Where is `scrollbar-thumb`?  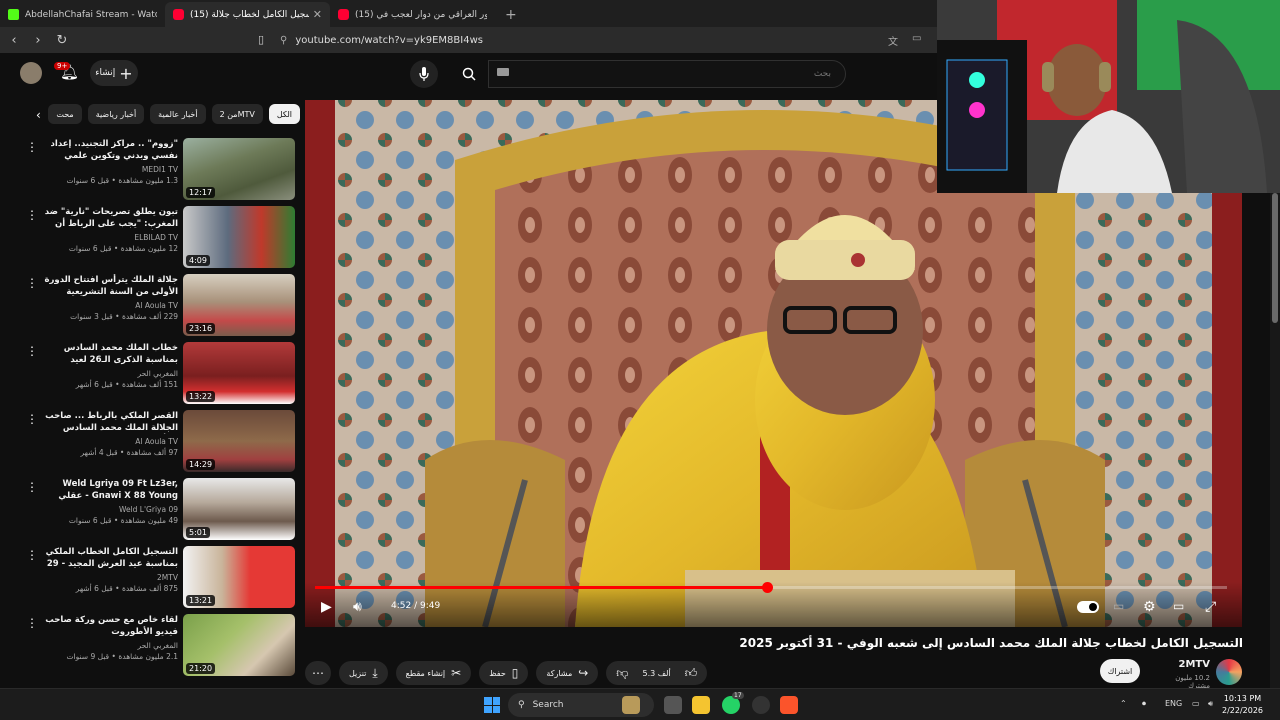 scrollbar-thumb is located at coordinates (1275, 258).